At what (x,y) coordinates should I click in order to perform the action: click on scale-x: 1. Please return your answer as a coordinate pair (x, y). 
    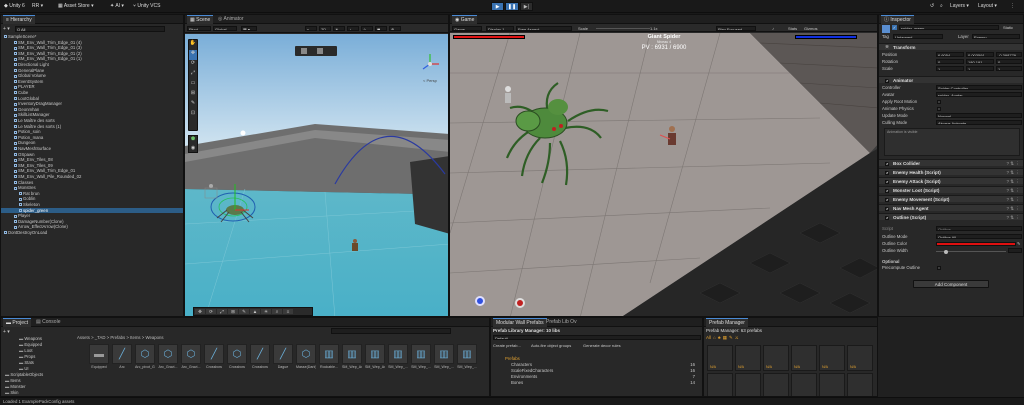
    Looking at the image, I should click on (950, 68).